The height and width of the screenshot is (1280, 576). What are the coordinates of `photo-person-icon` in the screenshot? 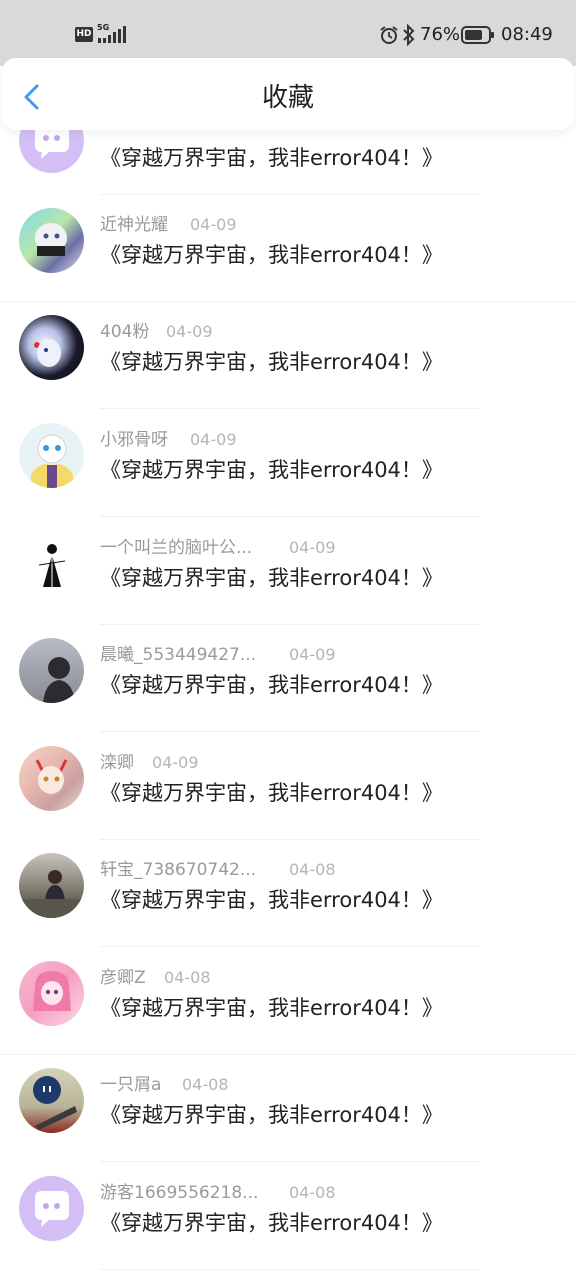 It's located at (51, 894).